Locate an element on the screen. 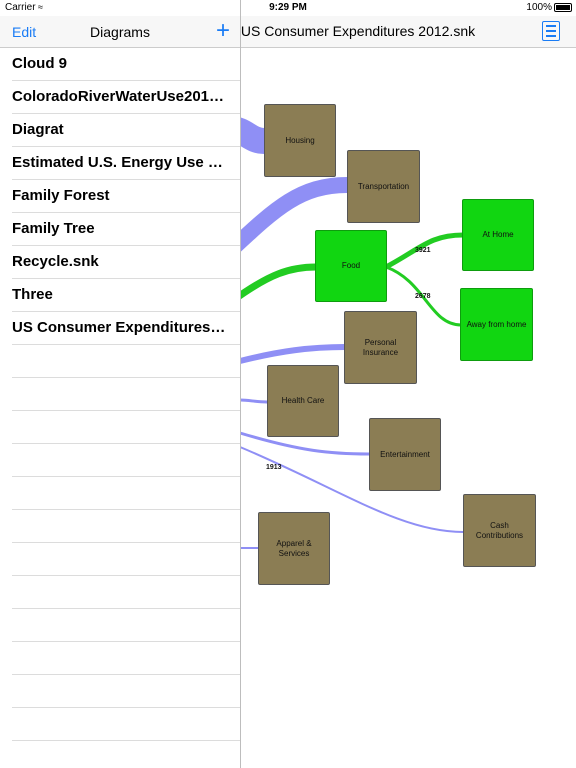 This screenshot has width=576, height=768. list-item: Diagrat is located at coordinates (126, 130).